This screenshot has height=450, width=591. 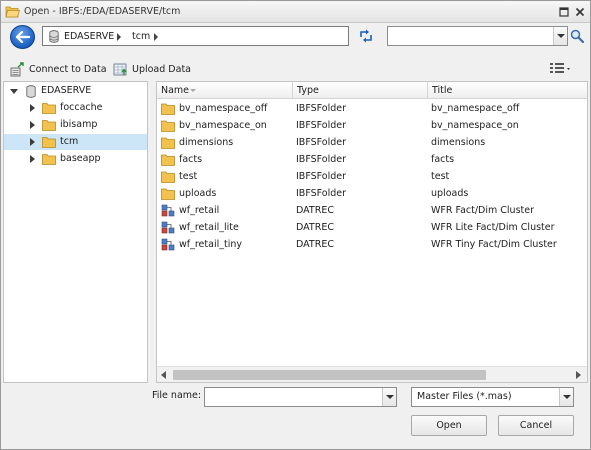 I want to click on tree-item-foccache: foccache, so click(x=75, y=108).